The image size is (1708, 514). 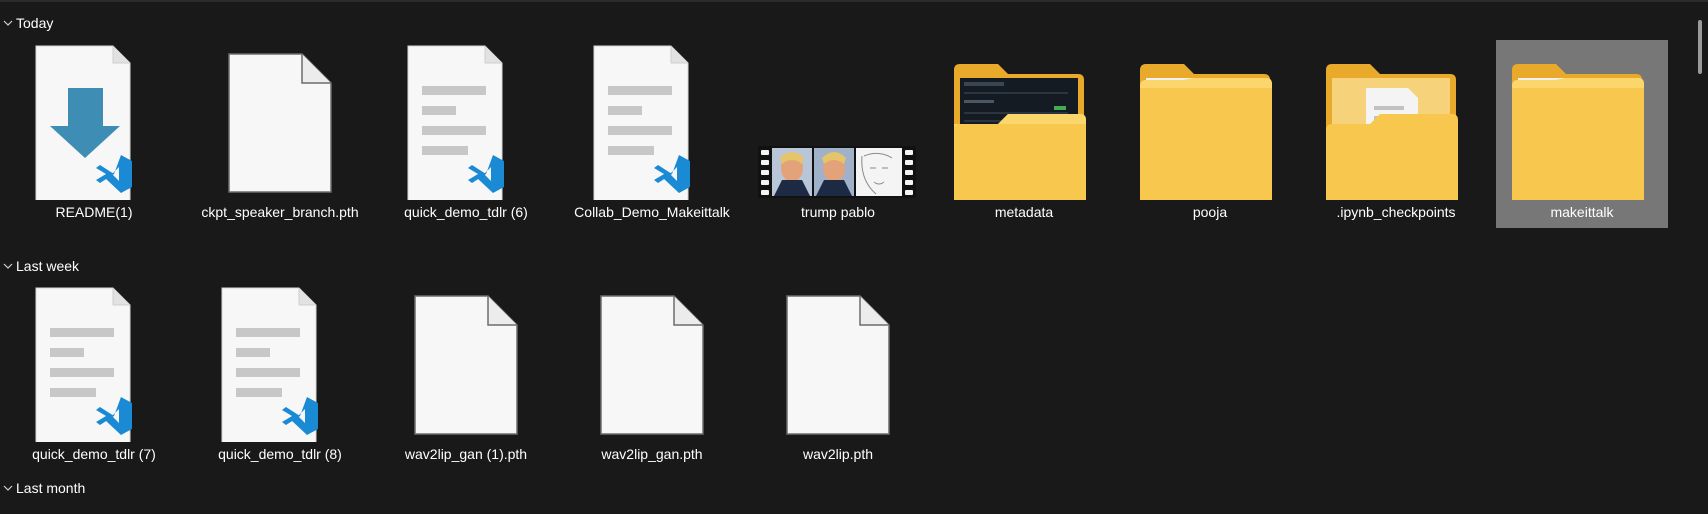 What do you see at coordinates (1024, 212) in the screenshot?
I see `file-name: metadata` at bounding box center [1024, 212].